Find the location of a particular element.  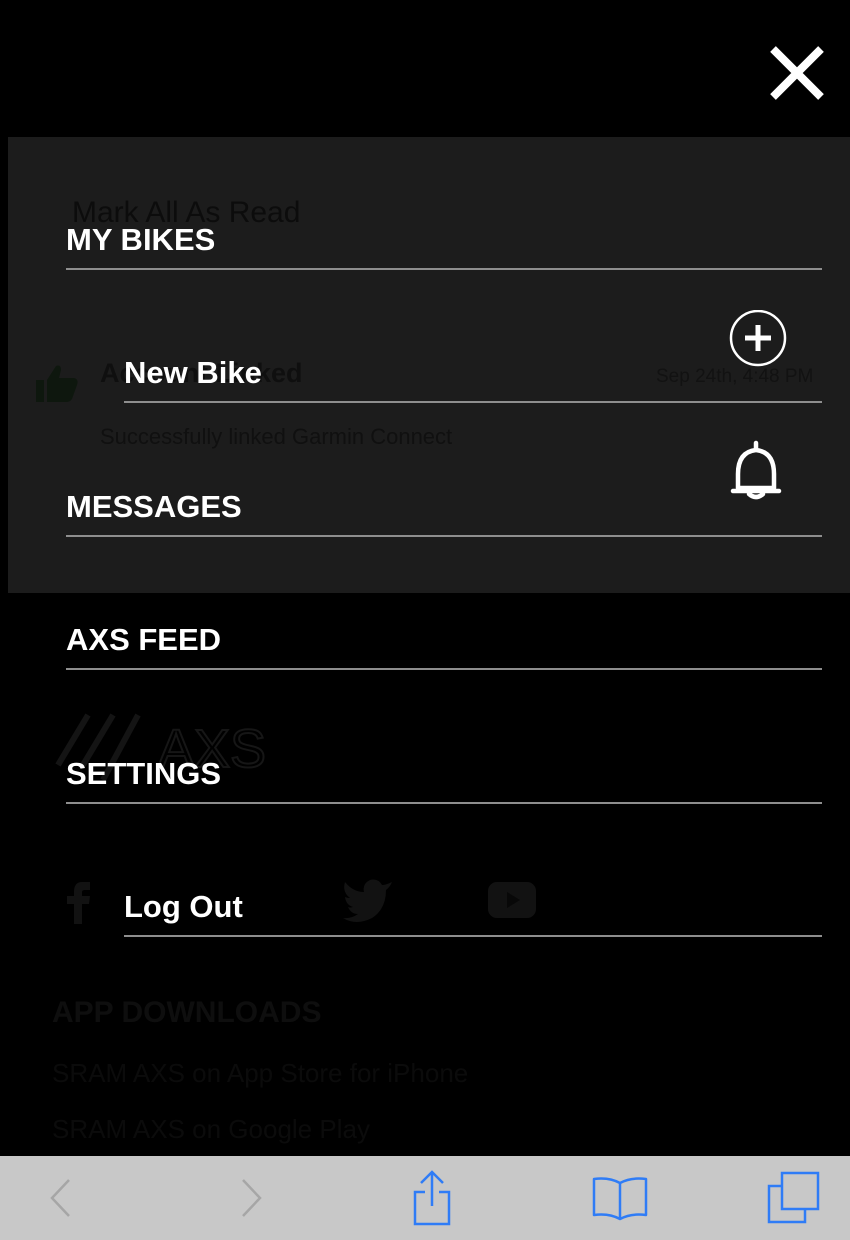

menu-item-label: SETTINGS is located at coordinates (144, 773).